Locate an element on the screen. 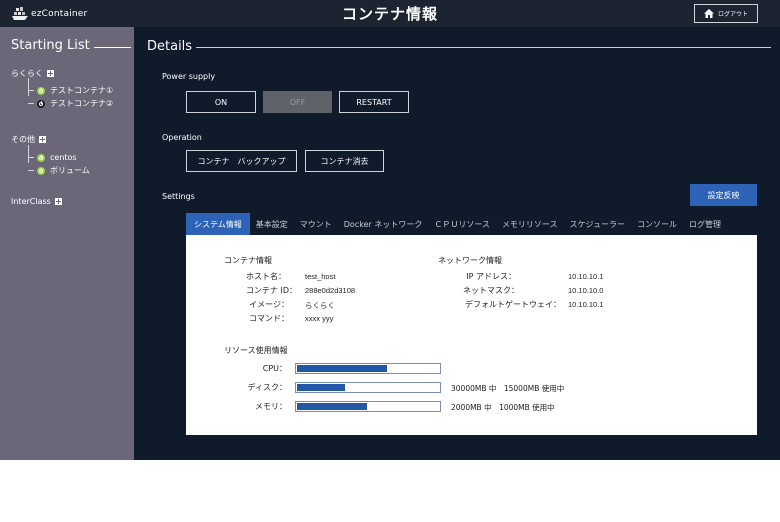 This screenshot has height=522, width=780. sidebar: Starting List らくらく テストコンテナ① テストコンテナ② その他 is located at coordinates (67, 243).